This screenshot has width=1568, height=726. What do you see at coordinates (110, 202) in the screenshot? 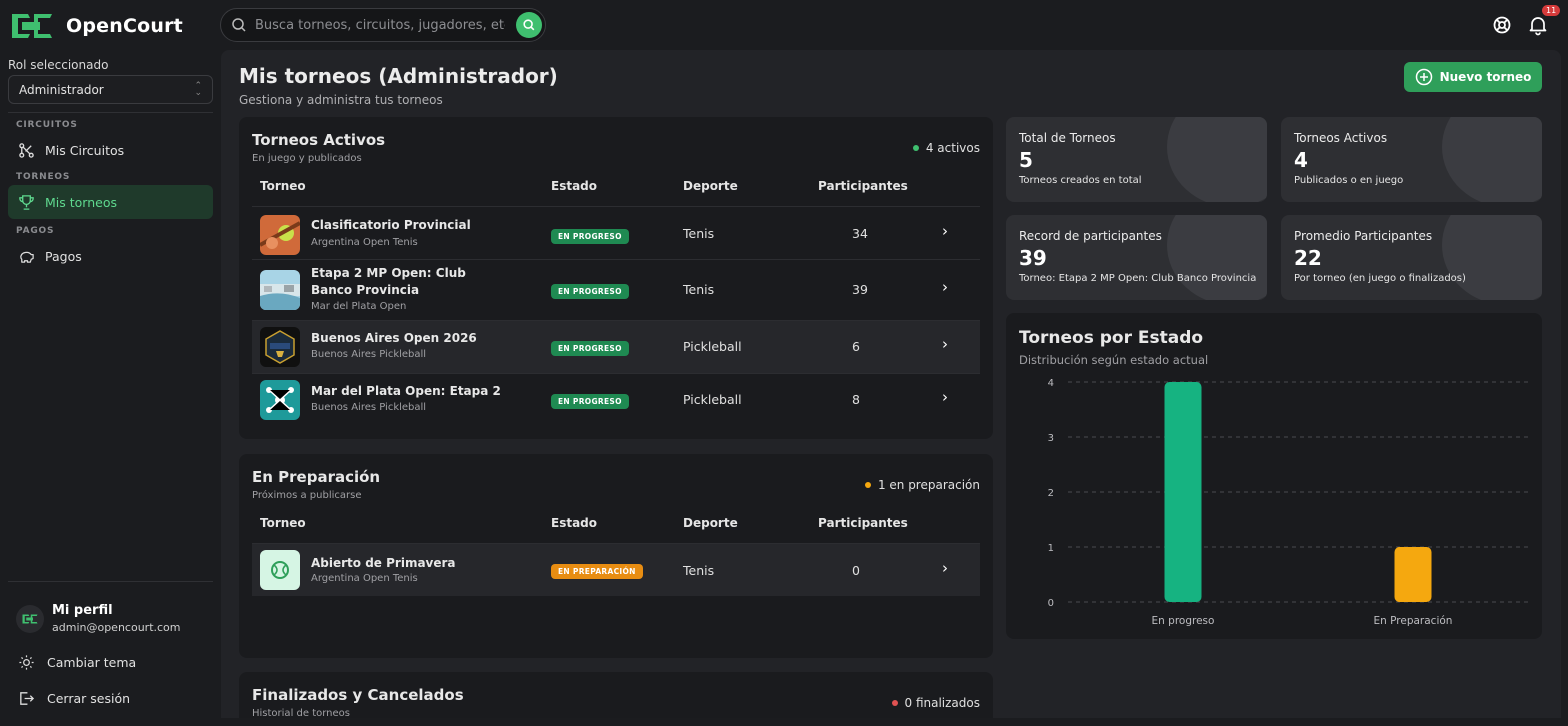
I see `sidebar-item-mis-torneos: Mis torneos` at bounding box center [110, 202].